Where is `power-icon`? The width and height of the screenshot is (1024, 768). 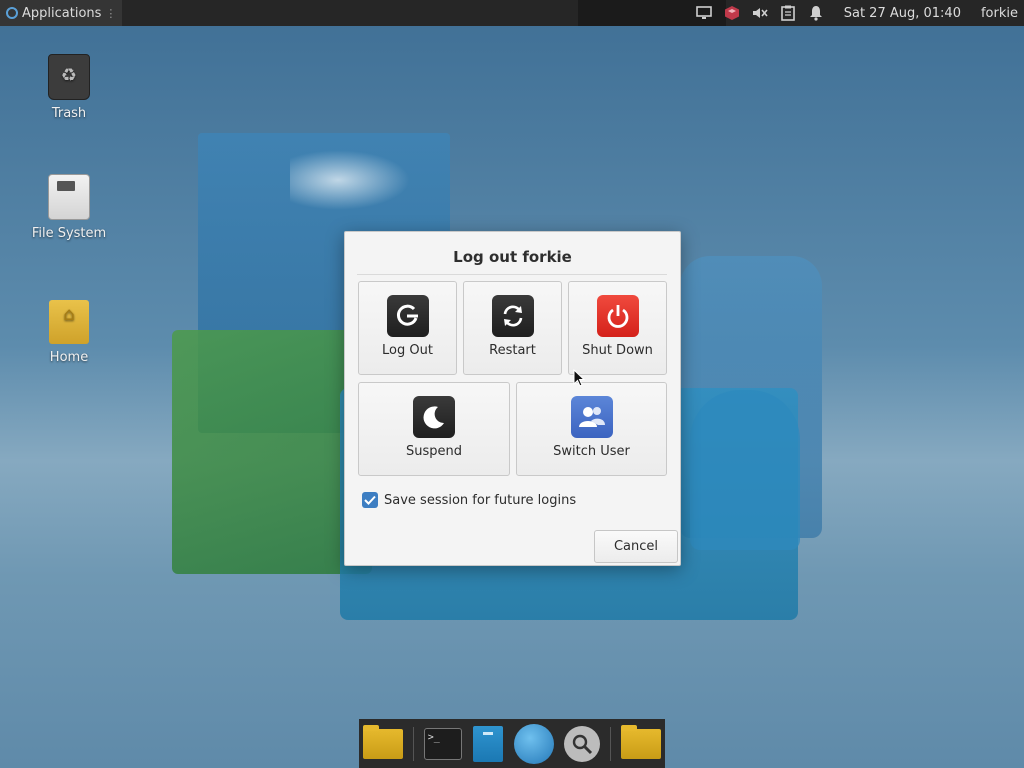 power-icon is located at coordinates (617, 316).